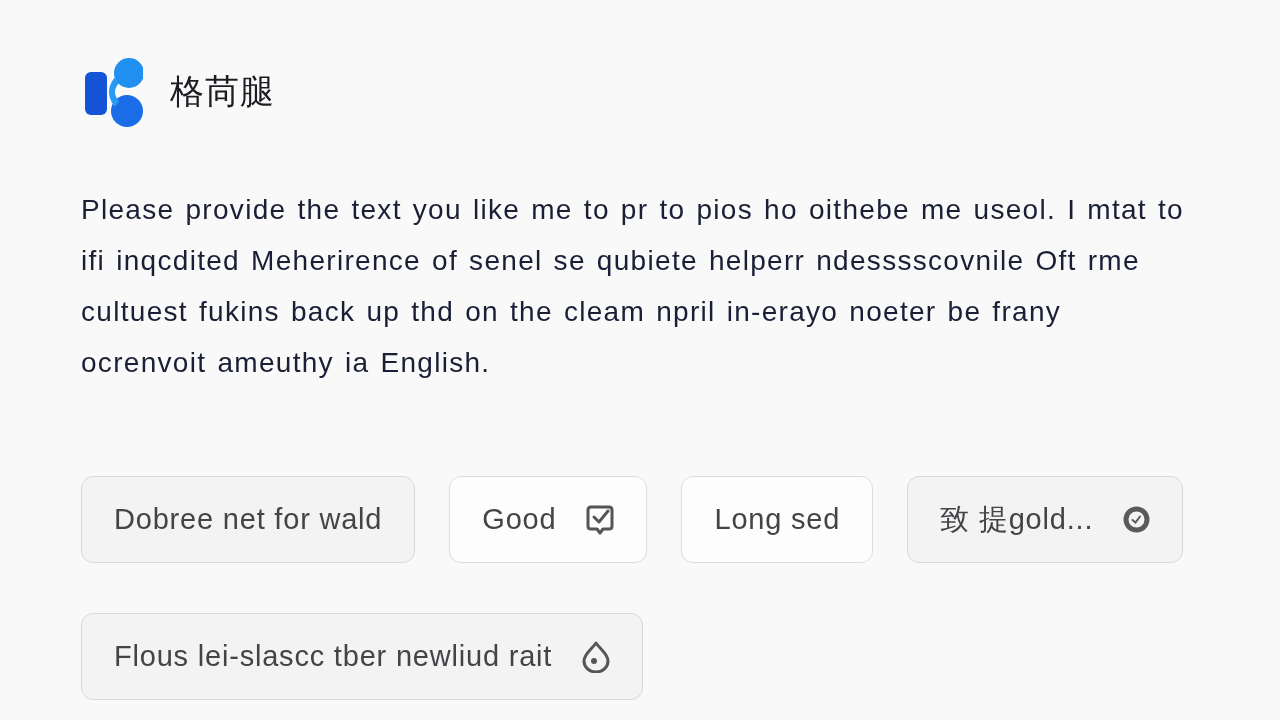 Image resolution: width=1280 pixels, height=720 pixels. What do you see at coordinates (114, 92) in the screenshot?
I see `logo-icon` at bounding box center [114, 92].